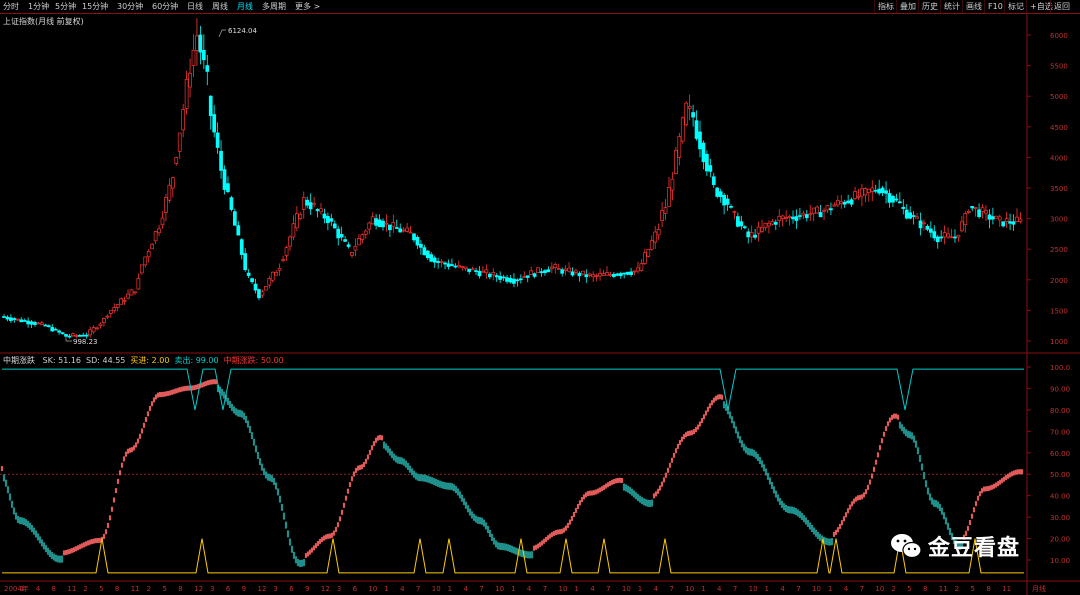  Describe the element at coordinates (117, 589) in the screenshot. I see `x-label-7: 8` at that location.